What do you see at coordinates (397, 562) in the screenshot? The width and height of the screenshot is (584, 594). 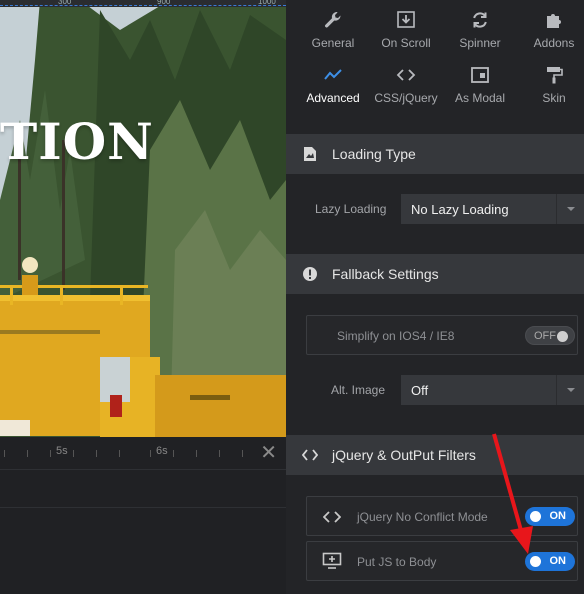 I see `put-js-to-body-label: Put JS to Body` at bounding box center [397, 562].